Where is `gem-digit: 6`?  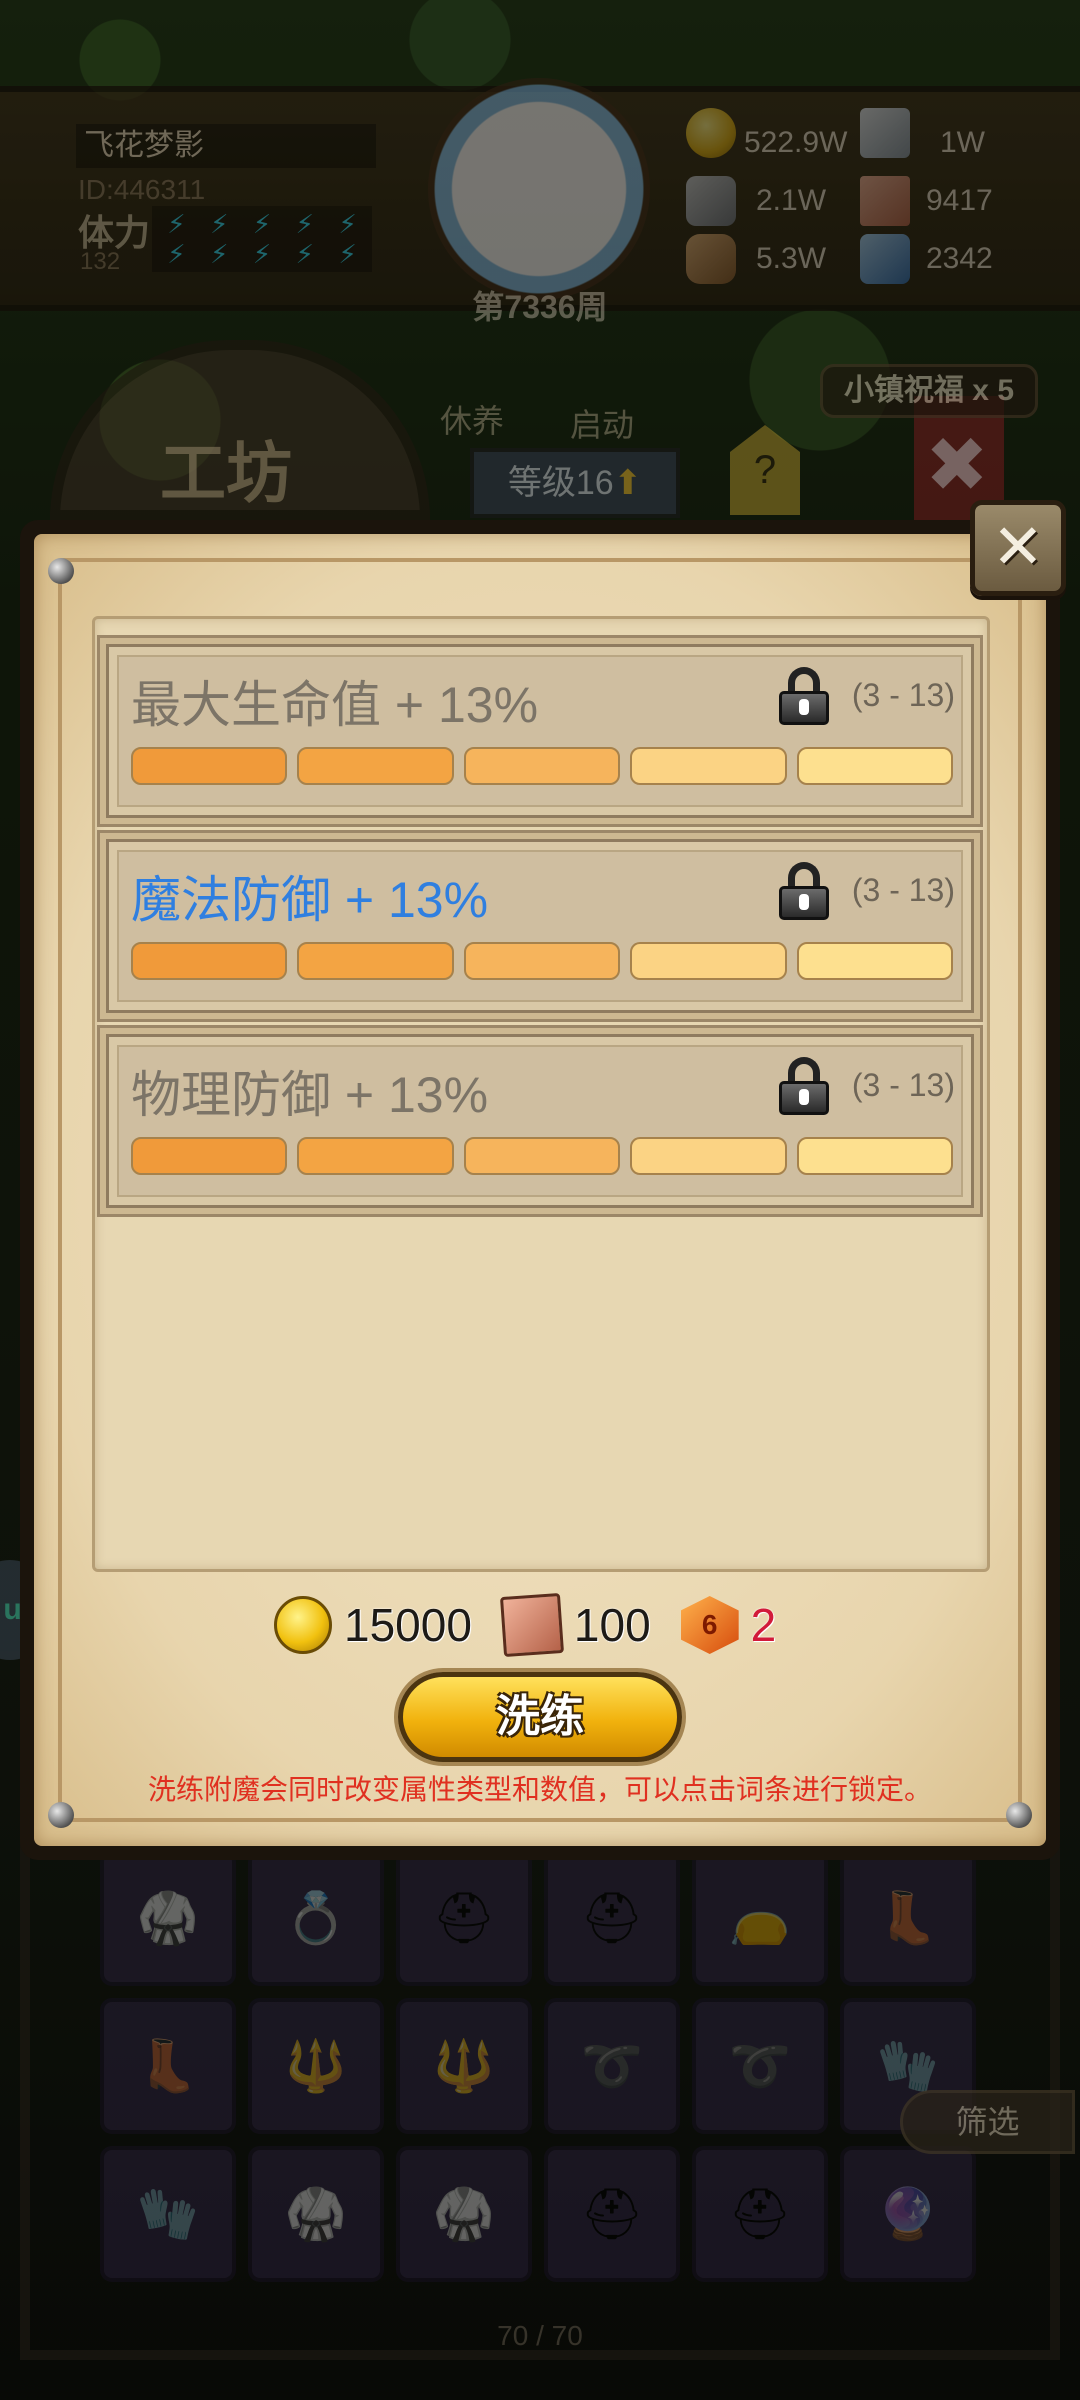
gem-digit: 6 is located at coordinates (709, 1624).